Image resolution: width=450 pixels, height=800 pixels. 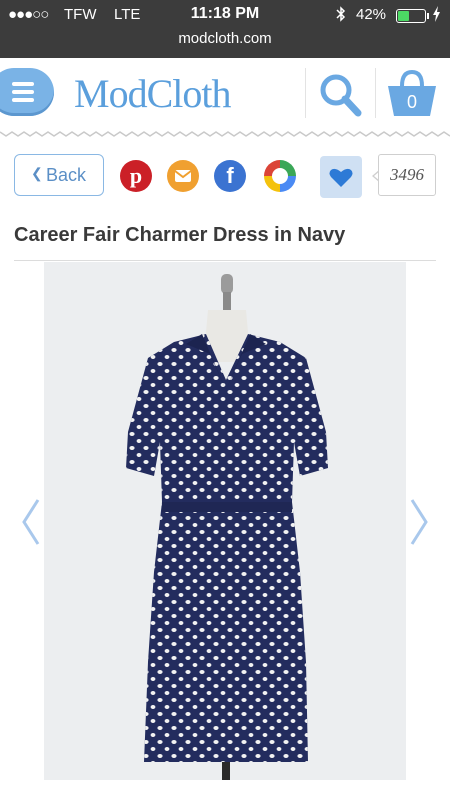 I want to click on status-bar: ●●●○○ TFW LTE 11:18 PM 42% modcloth.com, so click(x=225, y=29).